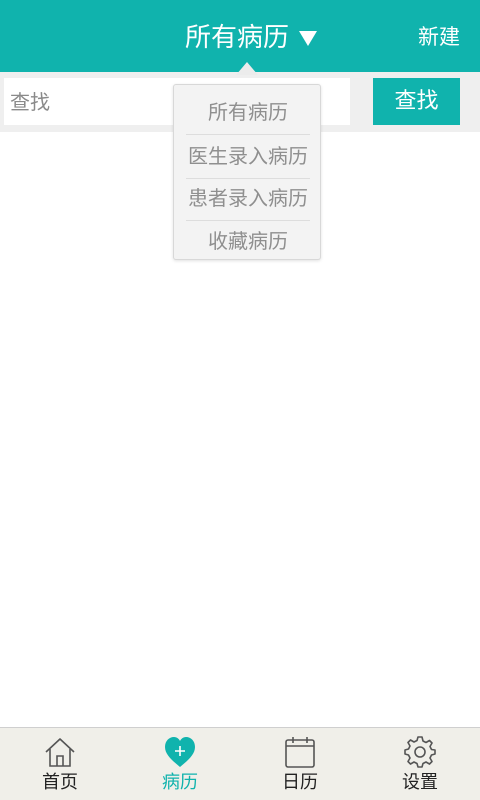 Image resolution: width=480 pixels, height=800 pixels. Describe the element at coordinates (60, 752) in the screenshot. I see `home-icon` at that location.